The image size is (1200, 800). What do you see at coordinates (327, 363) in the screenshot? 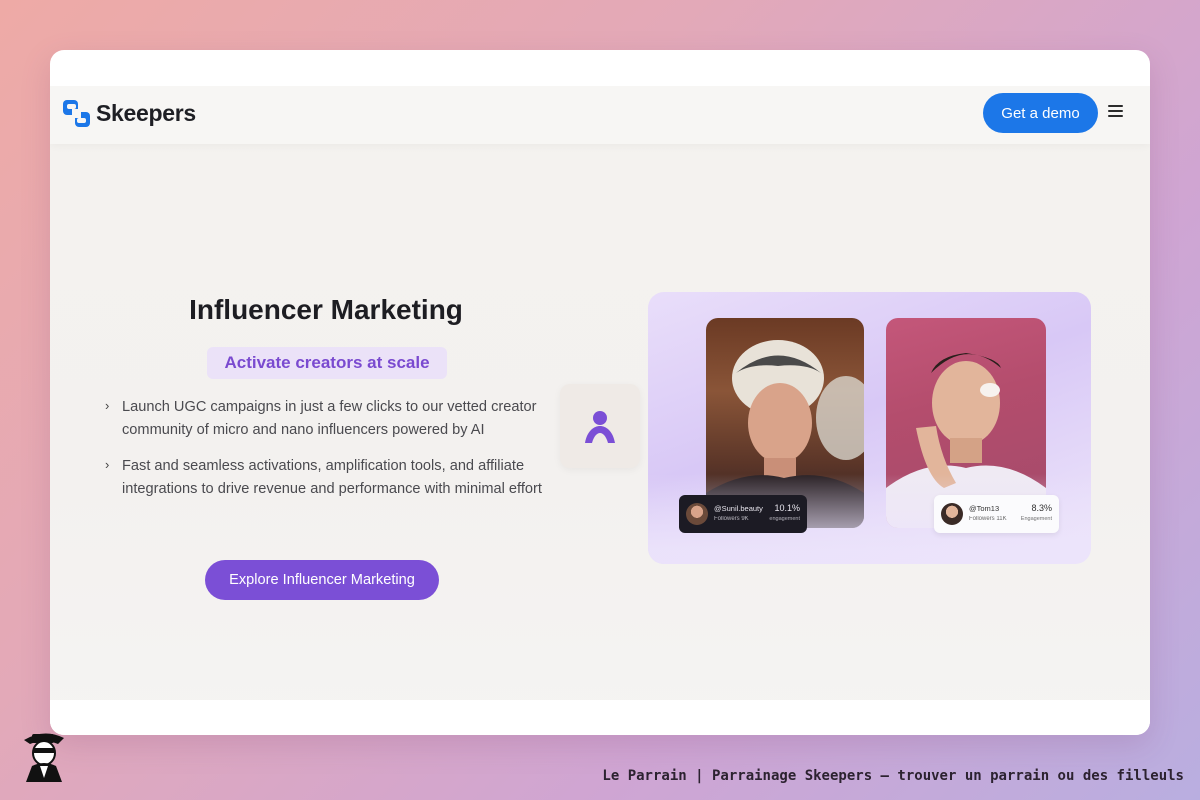
I see `tagline-badge: Activate creators at scale` at bounding box center [327, 363].